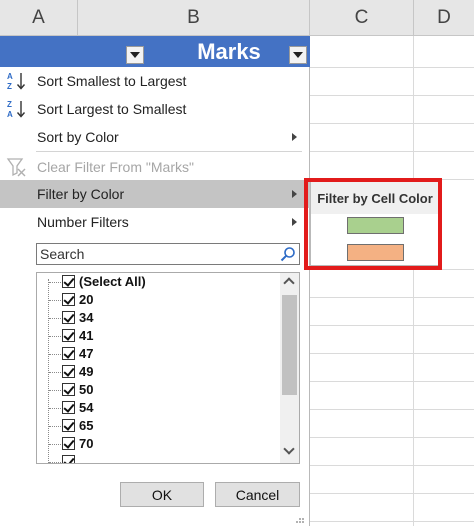 The width and height of the screenshot is (474, 526). I want to click on search-icon, so click(287, 254).